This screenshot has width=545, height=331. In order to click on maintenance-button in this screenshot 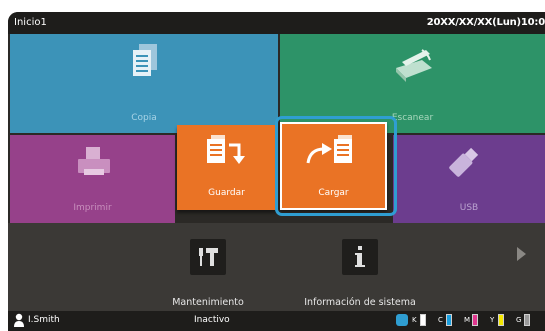, I will do `click(208, 257)`.